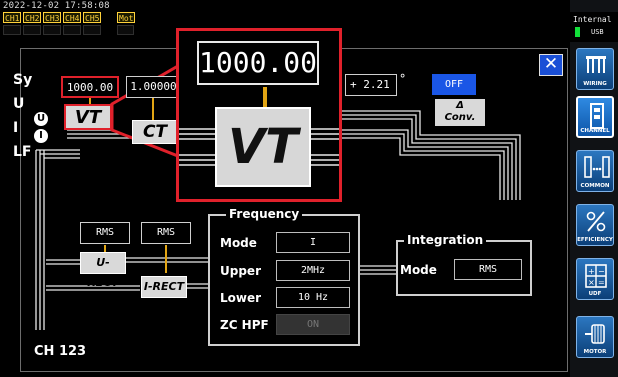 Image resolution: width=618 pixels, height=377 pixels. What do you see at coordinates (164, 287) in the screenshot?
I see `i-rect-block: I-RECT` at bounding box center [164, 287].